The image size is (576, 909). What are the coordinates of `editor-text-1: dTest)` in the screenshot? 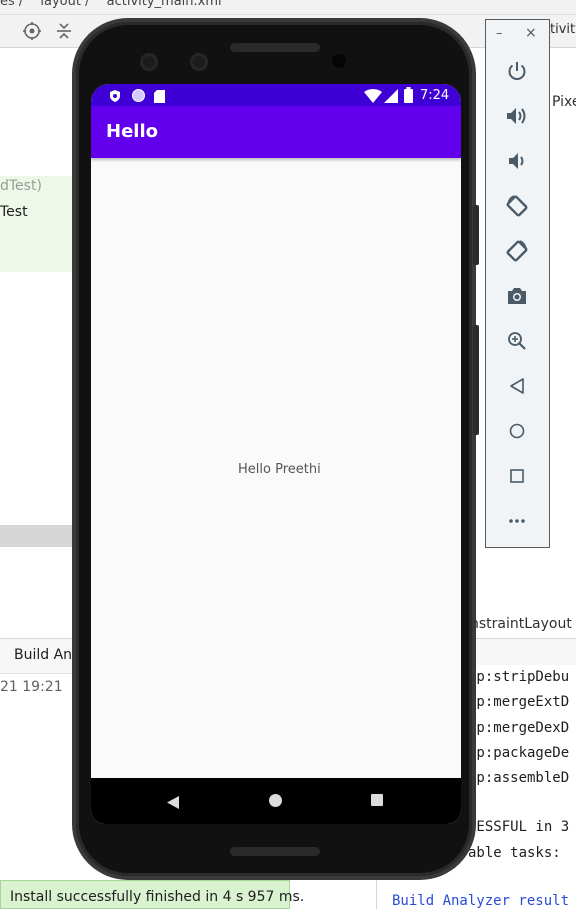 It's located at (21, 186).